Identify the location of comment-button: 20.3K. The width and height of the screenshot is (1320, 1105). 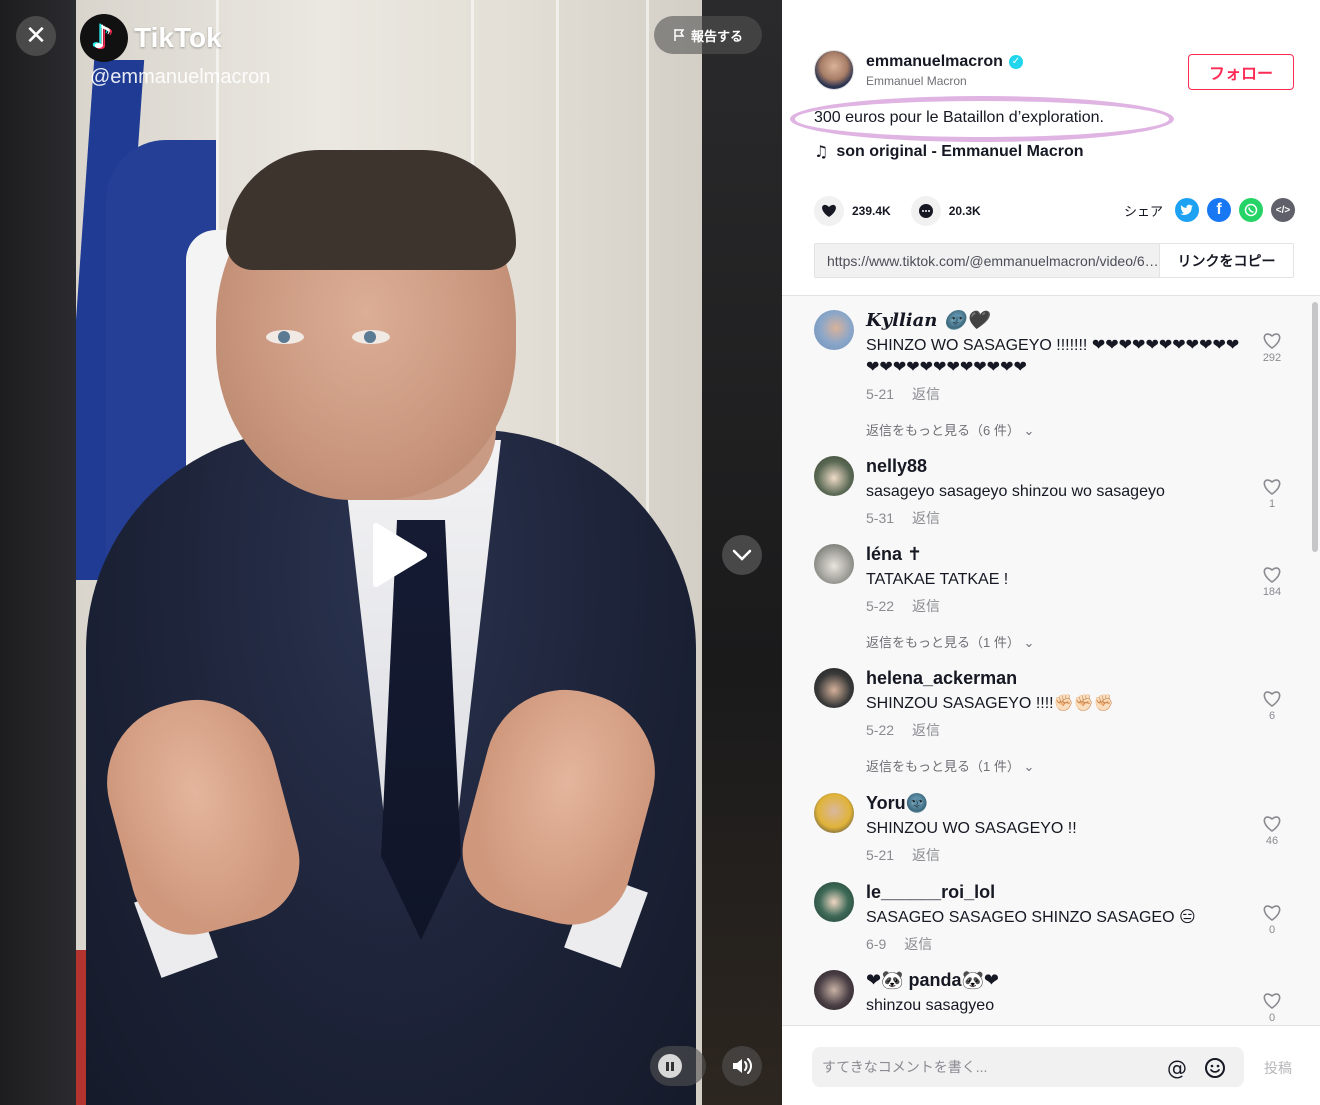
(945, 211).